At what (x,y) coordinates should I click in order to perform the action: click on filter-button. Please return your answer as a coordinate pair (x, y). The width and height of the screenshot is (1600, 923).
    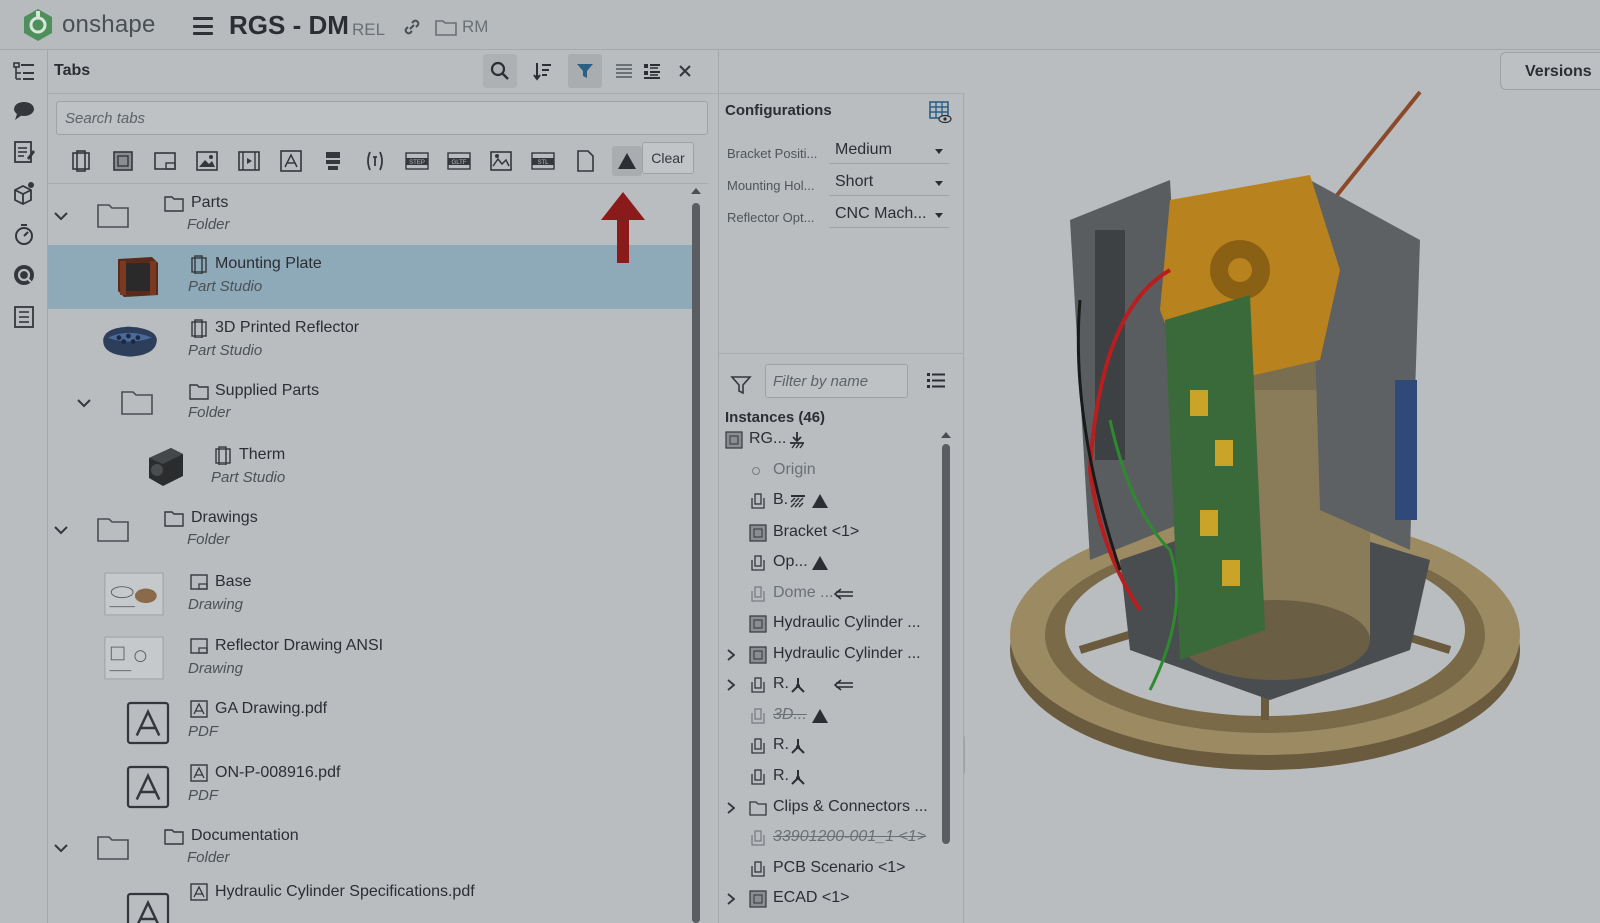
    Looking at the image, I should click on (585, 71).